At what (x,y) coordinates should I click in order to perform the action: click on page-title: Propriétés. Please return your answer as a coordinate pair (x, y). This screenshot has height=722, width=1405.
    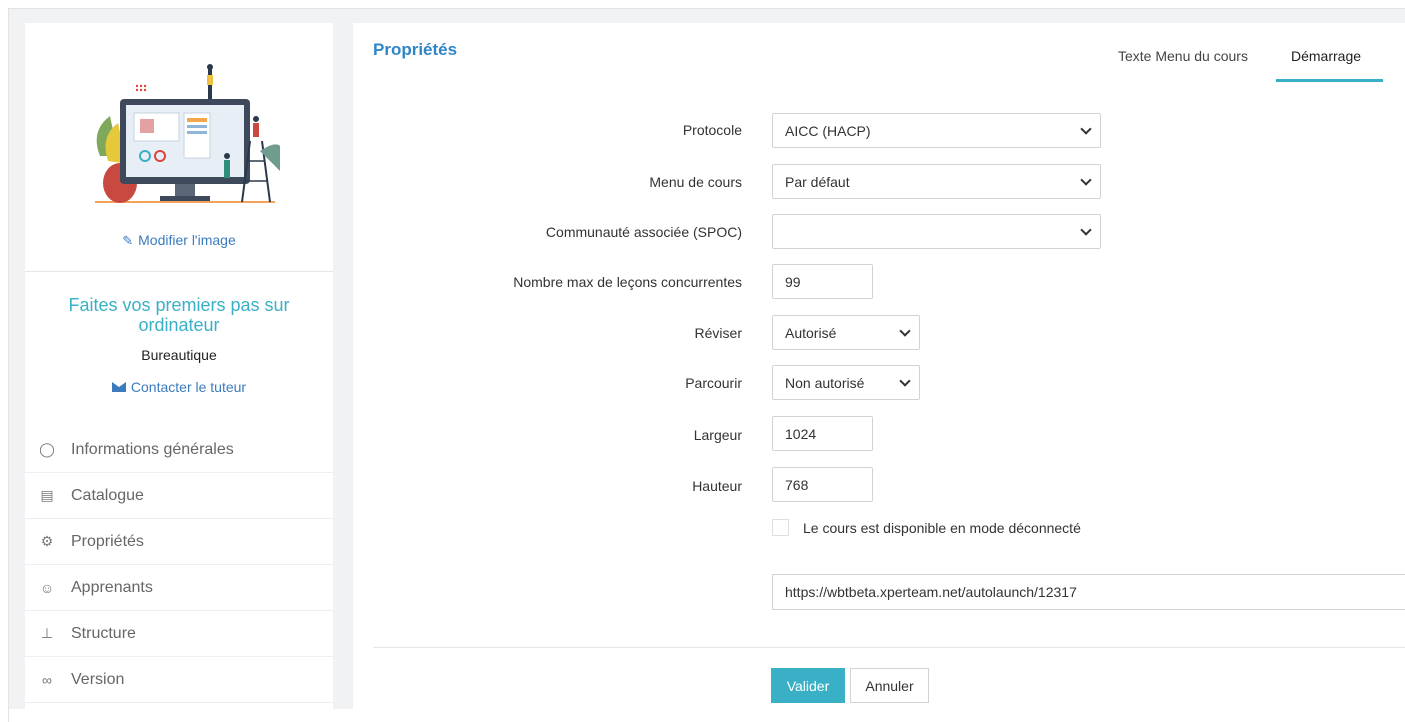
    Looking at the image, I should click on (415, 49).